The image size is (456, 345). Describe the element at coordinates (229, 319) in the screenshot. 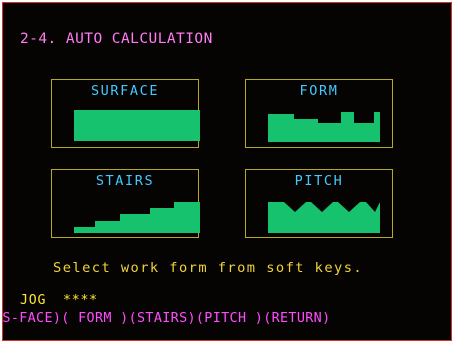

I see `softkey-pitch: (PITCH )` at that location.